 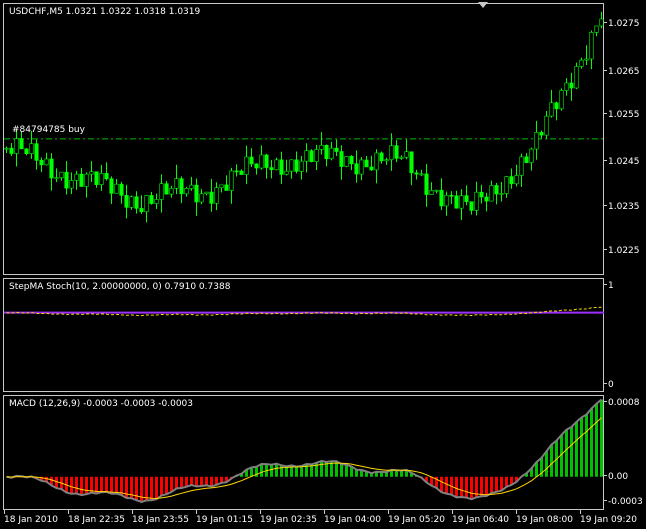 I want to click on time-axis-label: 18 Jan 22:35, so click(x=96, y=520).